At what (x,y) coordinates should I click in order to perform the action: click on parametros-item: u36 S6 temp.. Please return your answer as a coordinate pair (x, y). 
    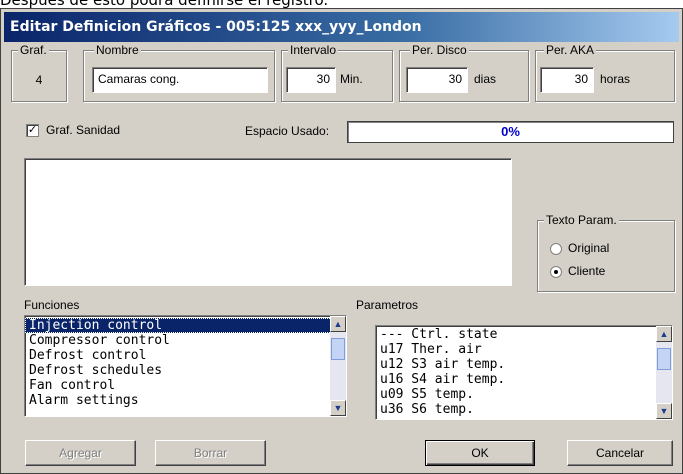
    Looking at the image, I should click on (524, 409).